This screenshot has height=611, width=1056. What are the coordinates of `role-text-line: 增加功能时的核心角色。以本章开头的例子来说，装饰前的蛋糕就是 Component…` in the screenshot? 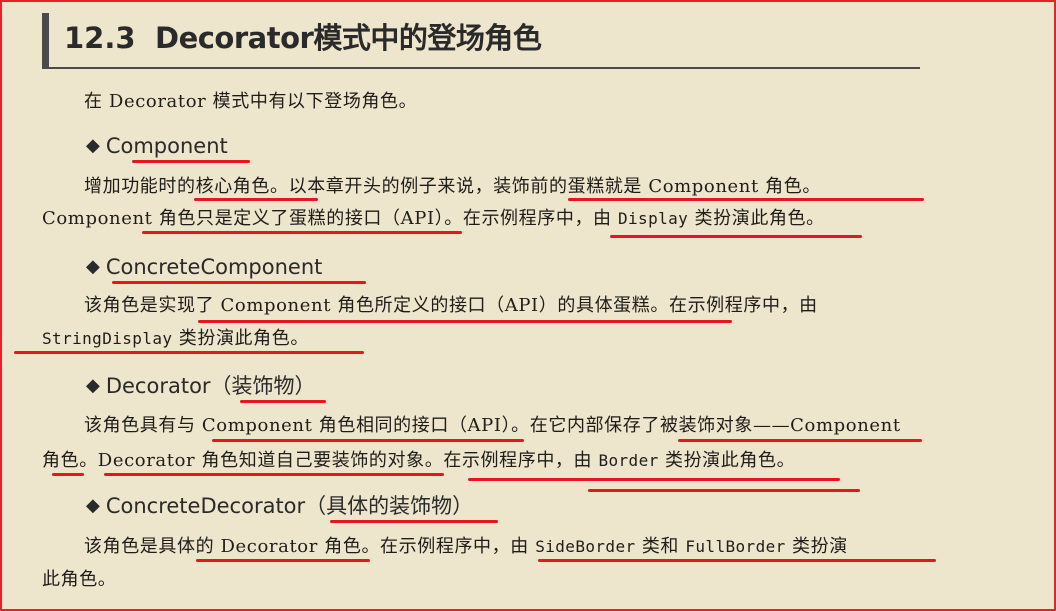 It's located at (452, 187).